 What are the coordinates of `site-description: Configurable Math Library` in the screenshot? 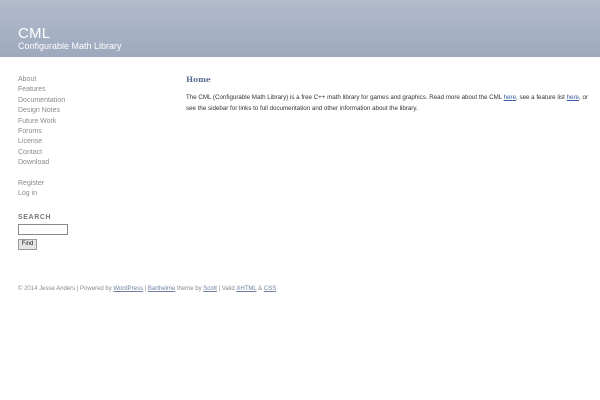 It's located at (70, 46).